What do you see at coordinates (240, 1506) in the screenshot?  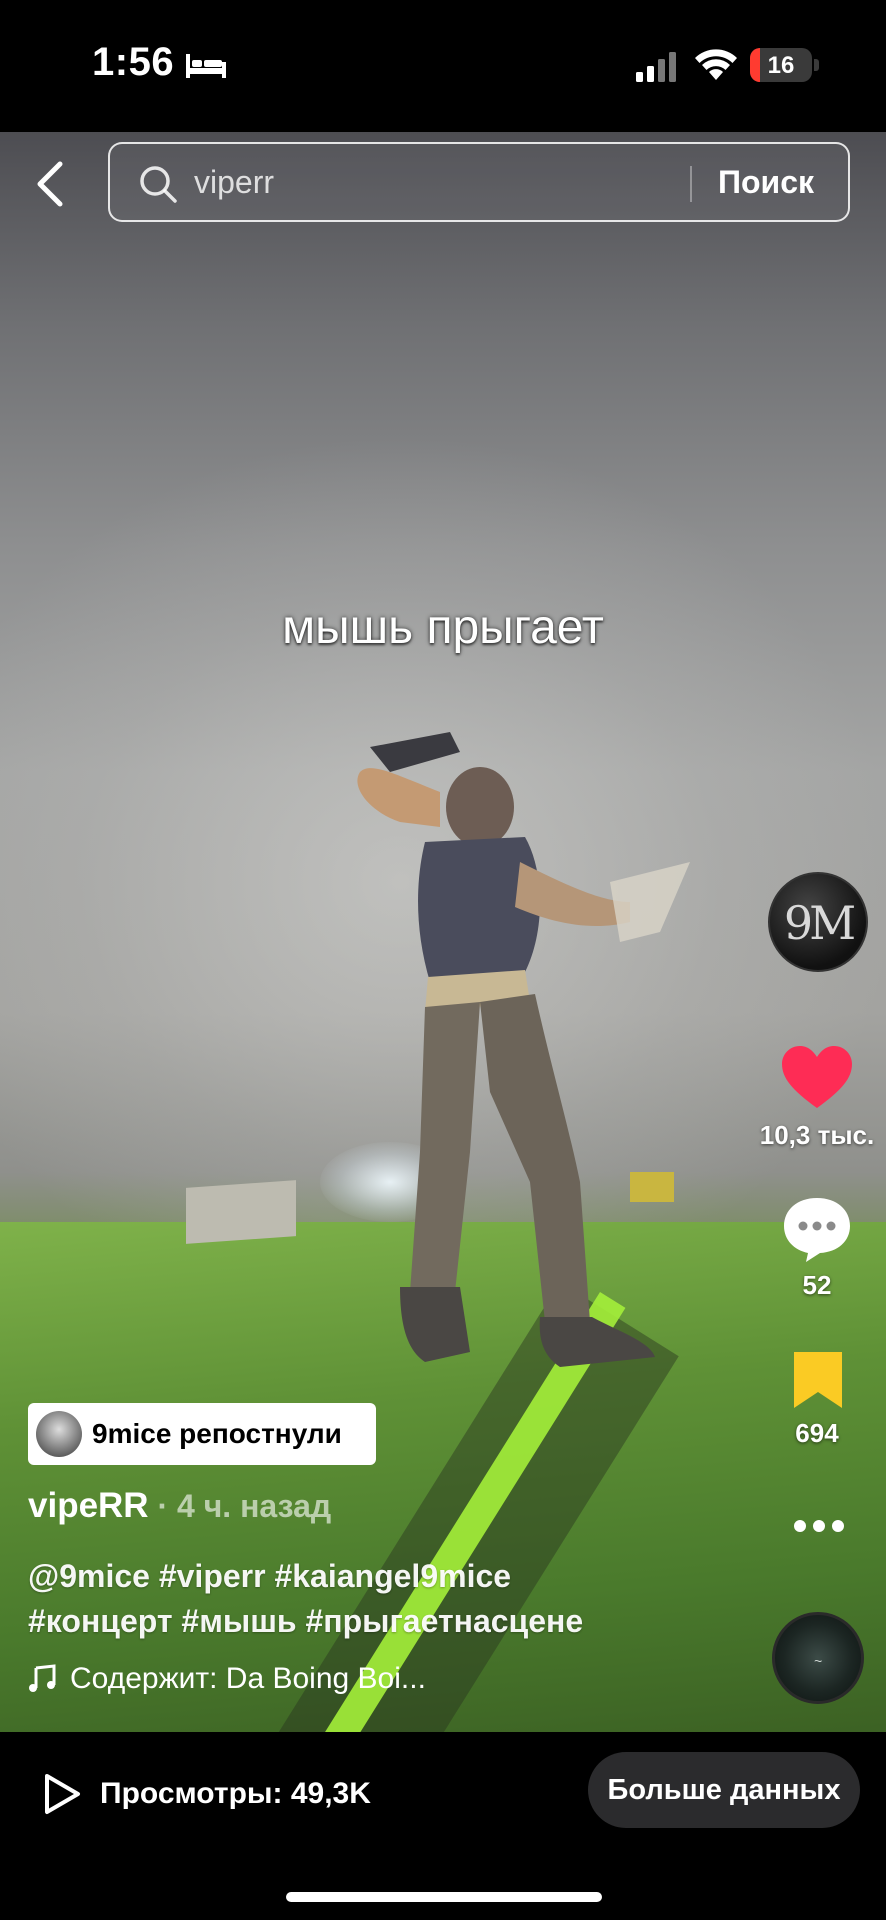 I see `post-time: · 4 ч. назад` at bounding box center [240, 1506].